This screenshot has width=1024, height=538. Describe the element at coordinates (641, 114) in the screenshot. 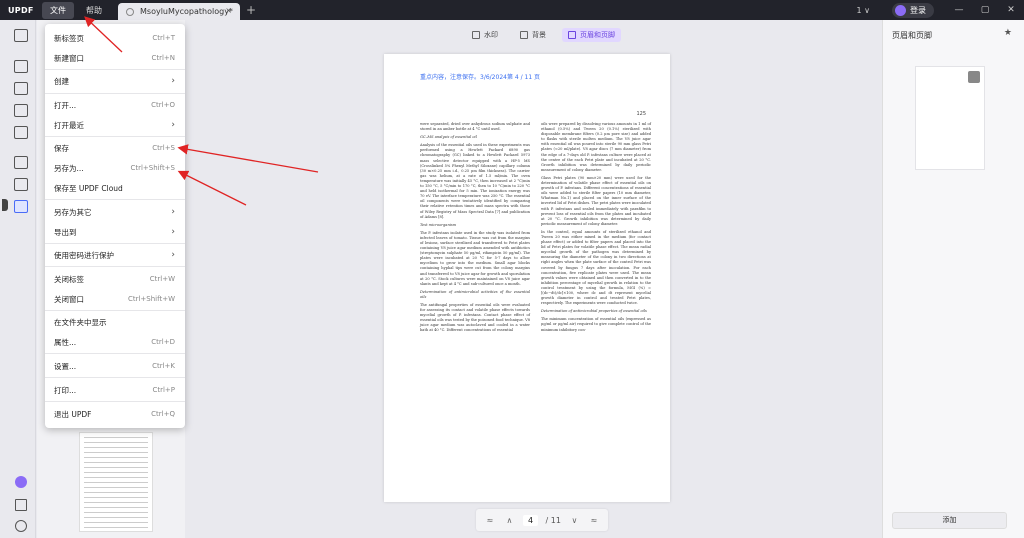

I see `page-number: 125` at that location.